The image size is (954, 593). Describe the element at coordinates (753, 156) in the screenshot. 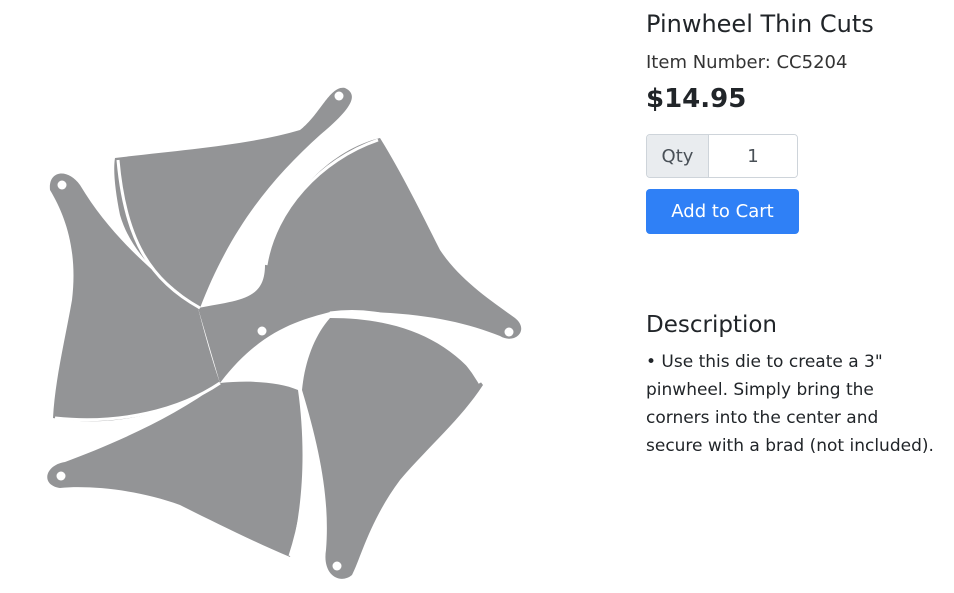

I see `quantity-input` at that location.